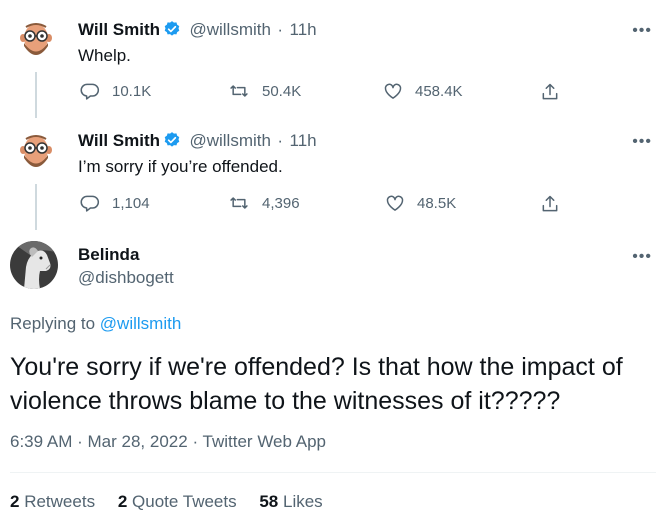 The width and height of the screenshot is (666, 527). What do you see at coordinates (53, 323) in the screenshot?
I see `replying-to-prefix: Replying to` at bounding box center [53, 323].